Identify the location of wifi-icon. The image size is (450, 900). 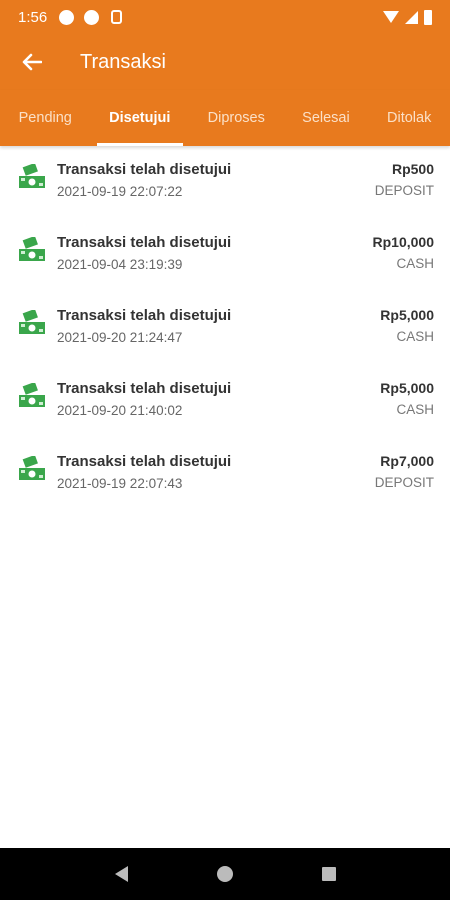
(391, 17).